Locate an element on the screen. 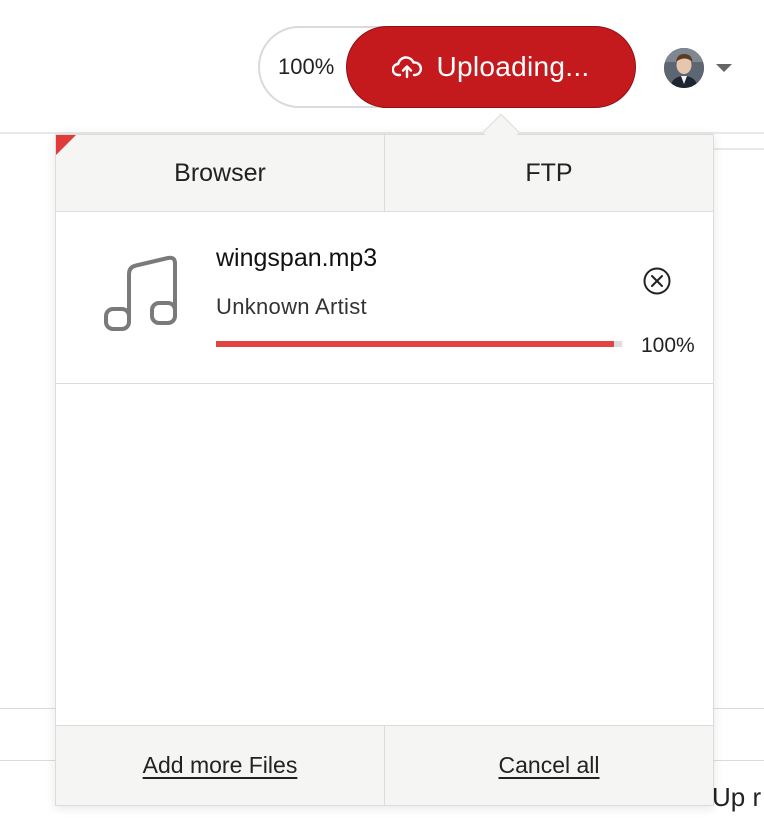 Image resolution: width=764 pixels, height=826 pixels. upload-progress-bar is located at coordinates (419, 344).